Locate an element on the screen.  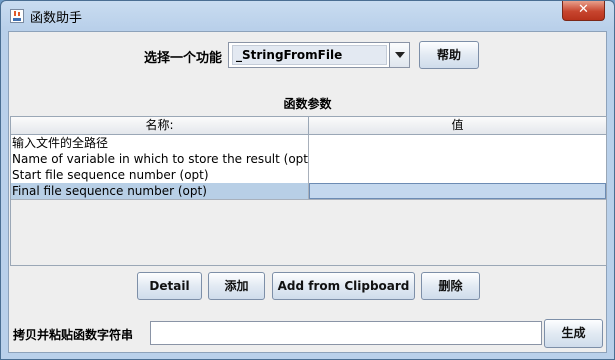
help-button: 帮助 is located at coordinates (449, 55).